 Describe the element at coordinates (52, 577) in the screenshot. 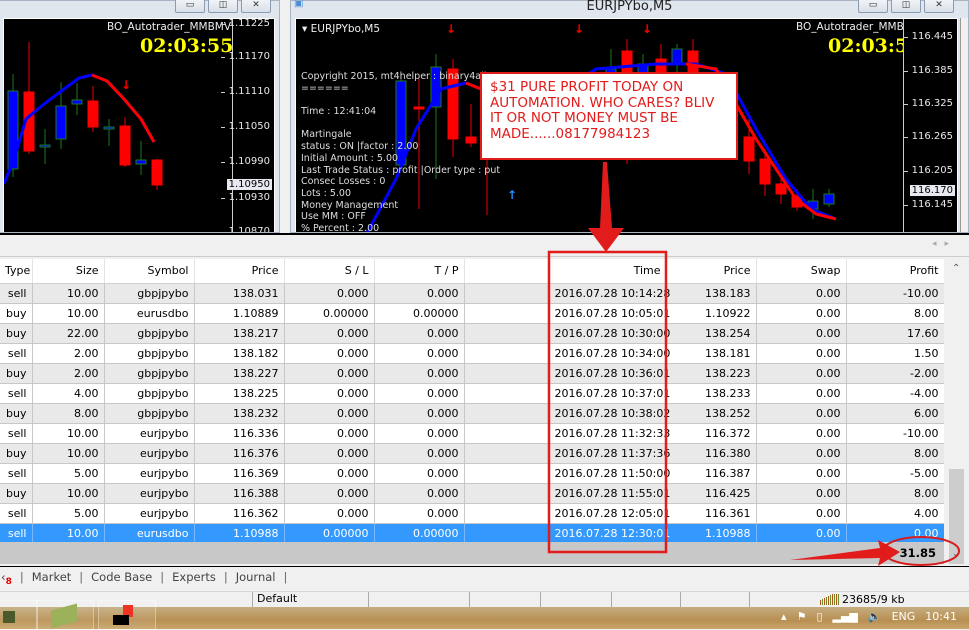

I see `tab-market: Market` at that location.